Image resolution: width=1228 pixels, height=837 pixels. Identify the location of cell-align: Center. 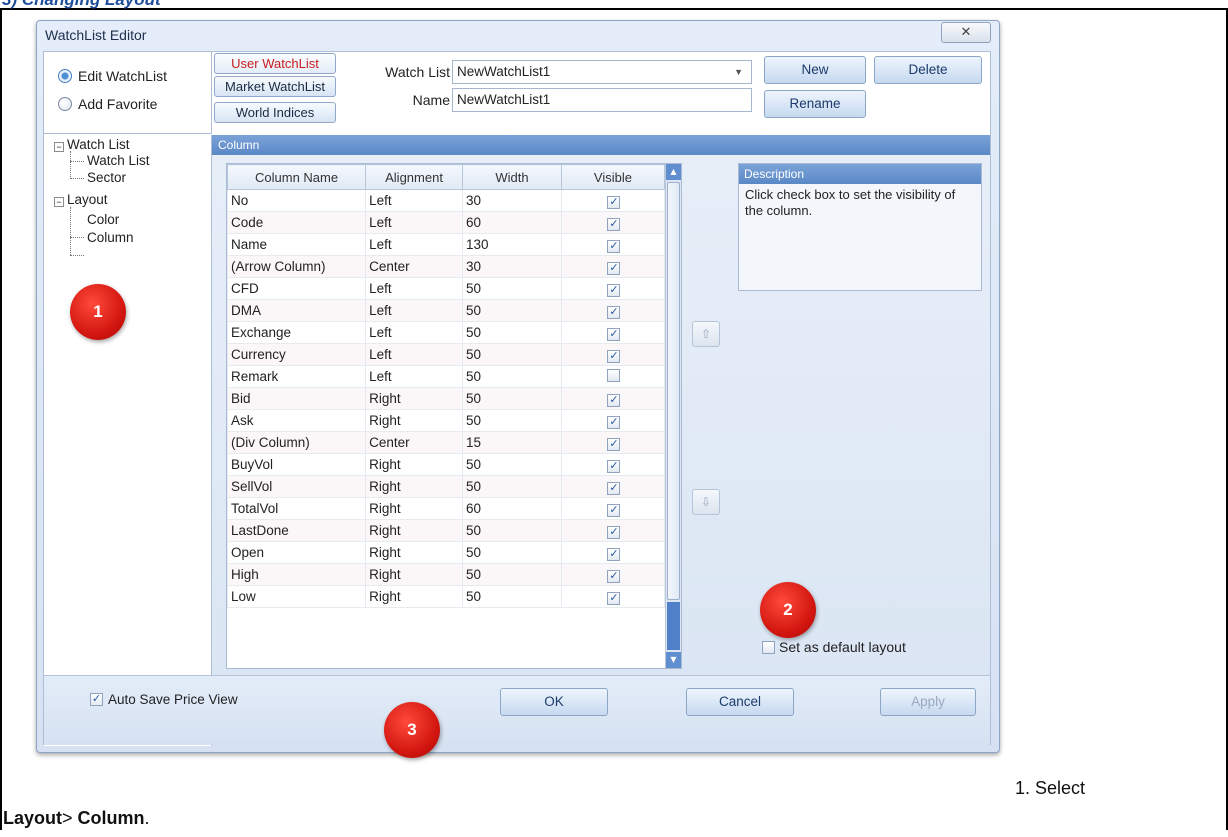
(414, 266).